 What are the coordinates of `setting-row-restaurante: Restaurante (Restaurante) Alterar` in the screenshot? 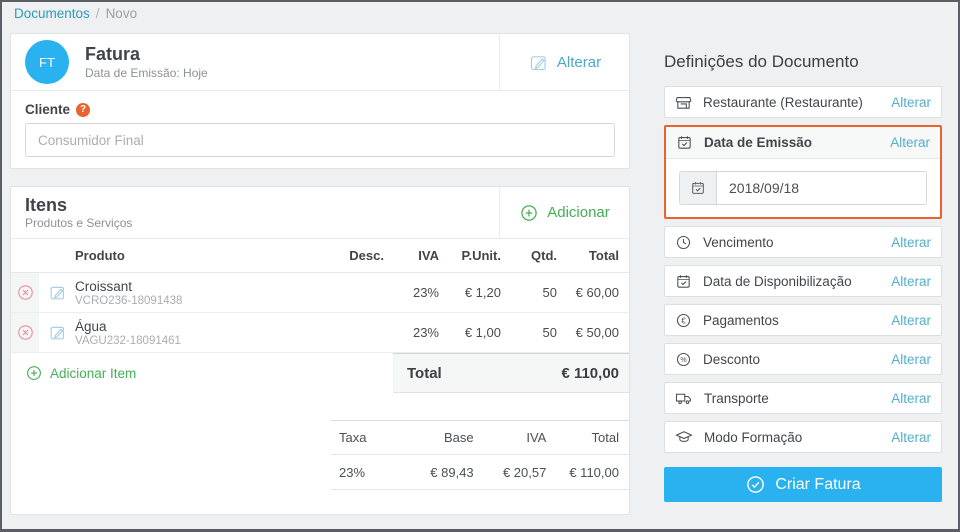 It's located at (803, 102).